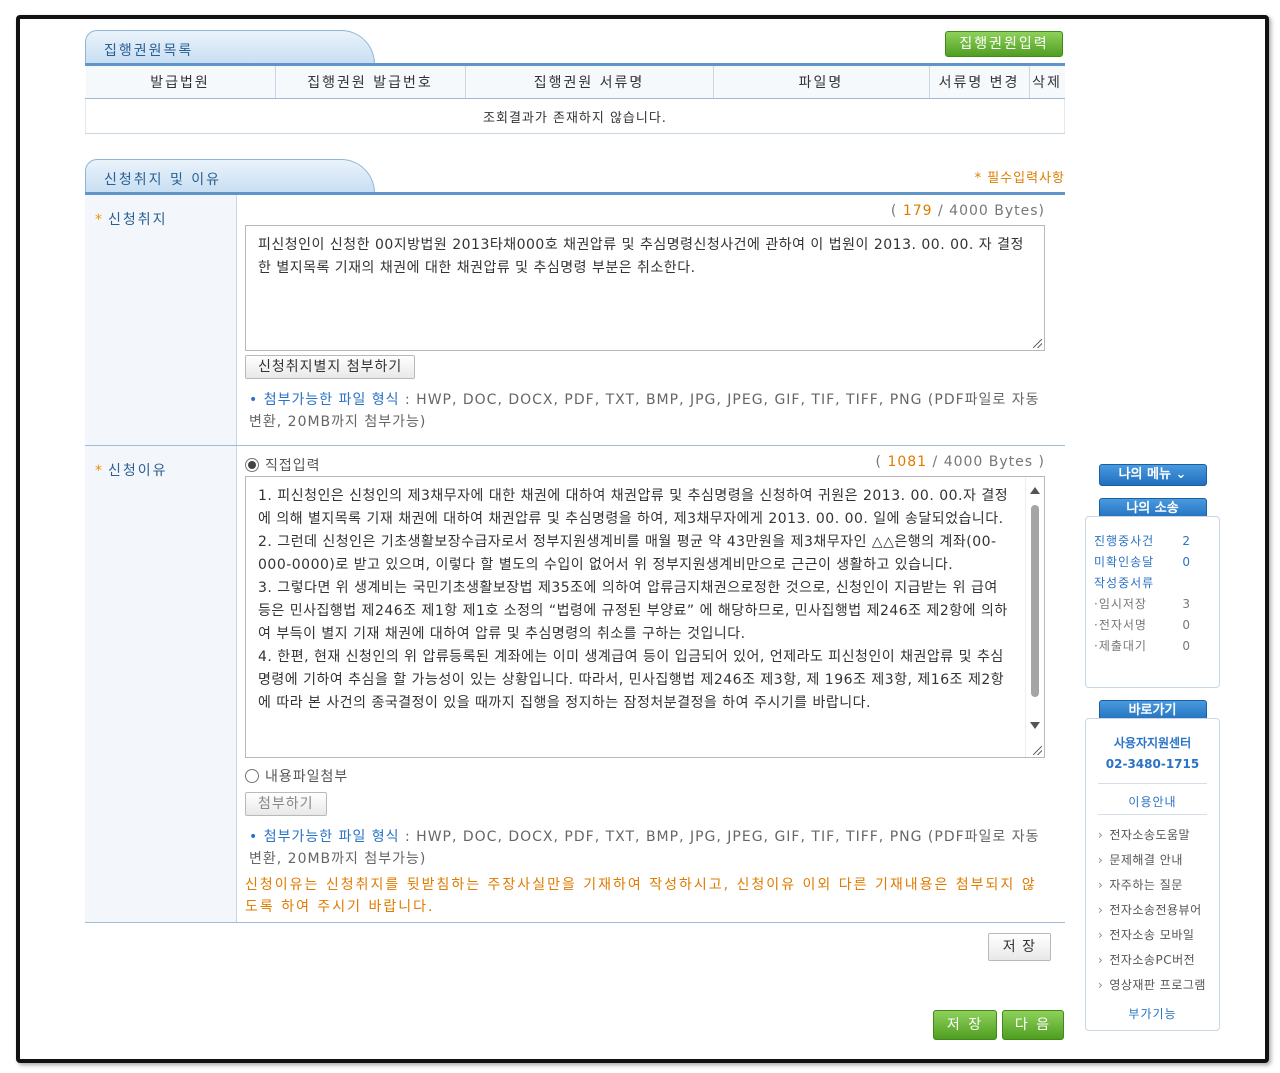  Describe the element at coordinates (286, 804) in the screenshot. I see `reason-attach-button: 첨부하기` at that location.